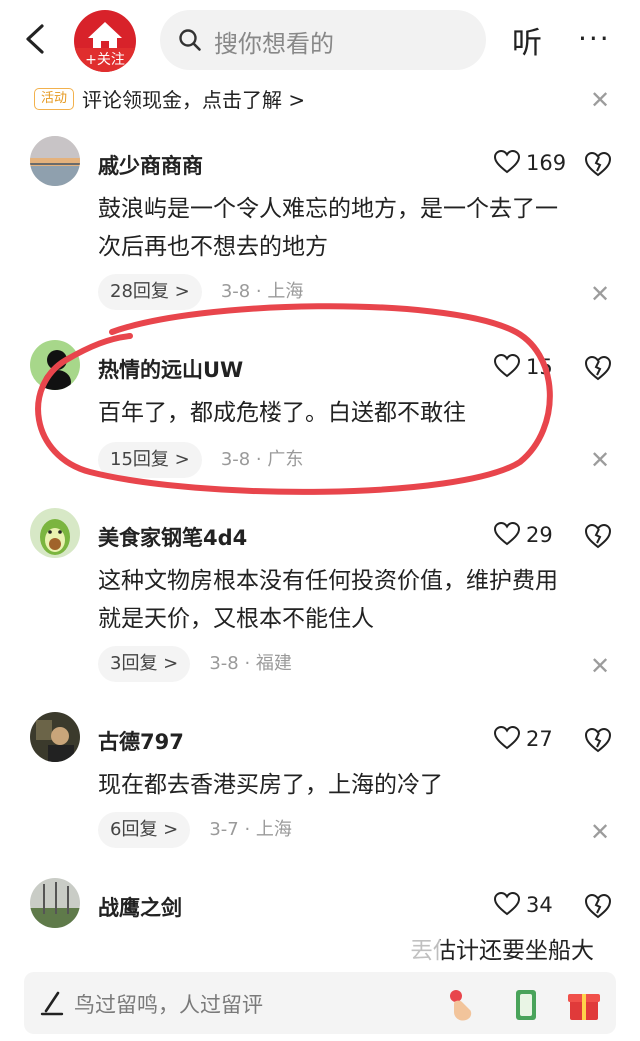  What do you see at coordinates (52, 1003) in the screenshot?
I see `pen-icon` at bounding box center [52, 1003].